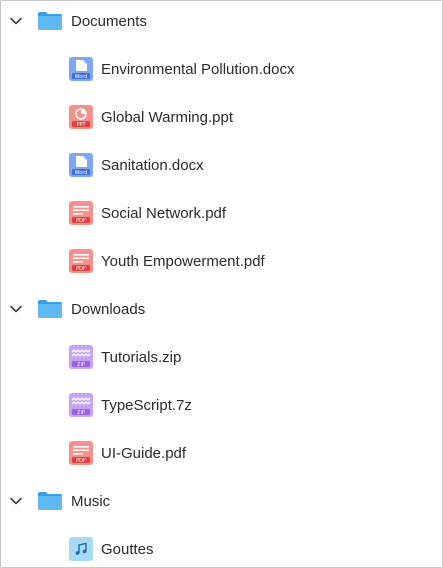 This screenshot has width=443, height=568. I want to click on tree-file-label: Youth Empowerment.pdf, so click(183, 261).